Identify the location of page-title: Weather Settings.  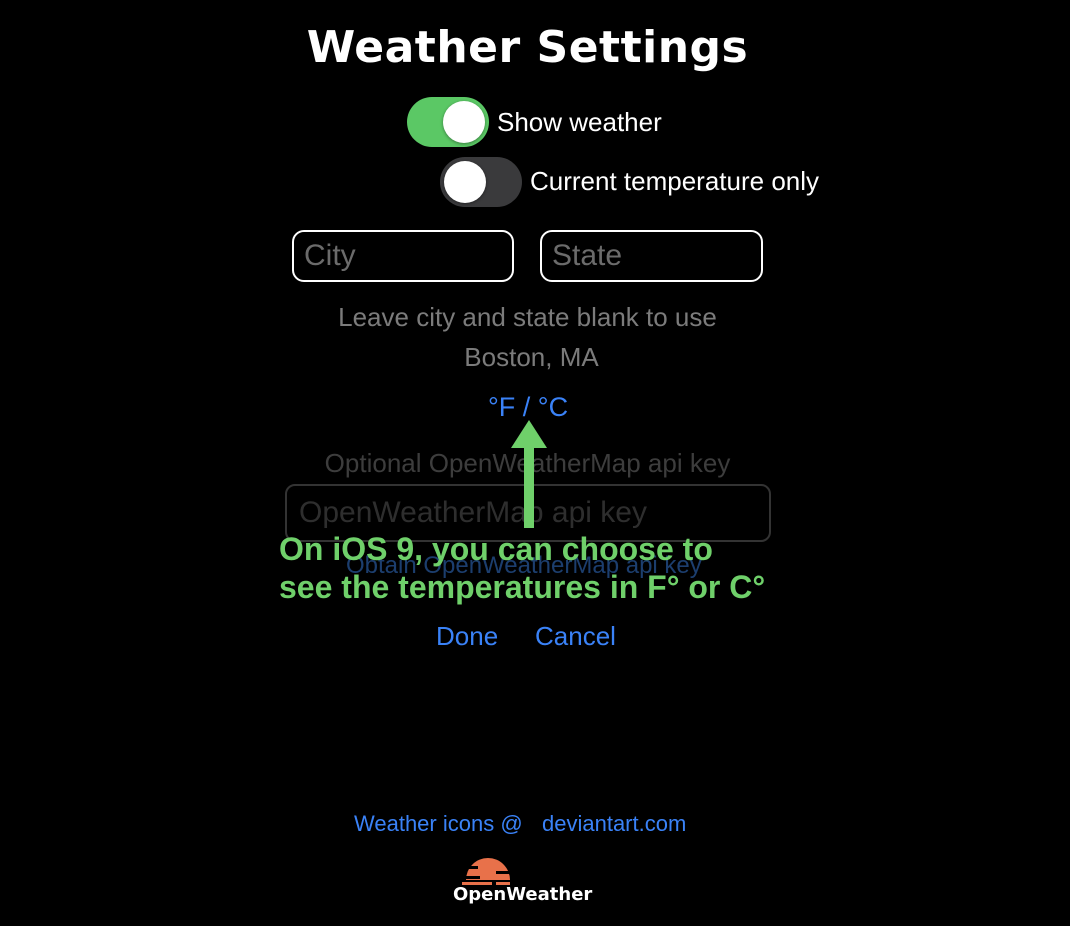
(527, 47).